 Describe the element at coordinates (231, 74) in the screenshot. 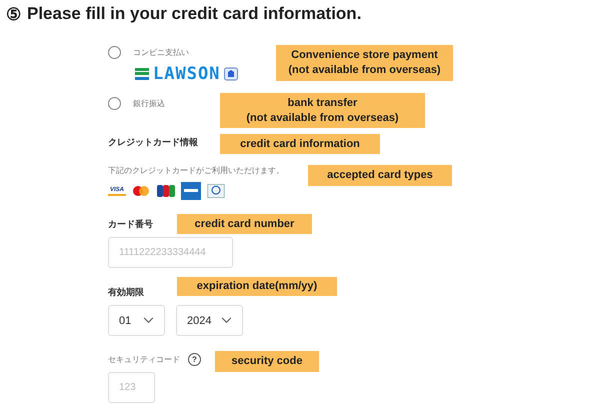

I see `milk-can-icon` at that location.